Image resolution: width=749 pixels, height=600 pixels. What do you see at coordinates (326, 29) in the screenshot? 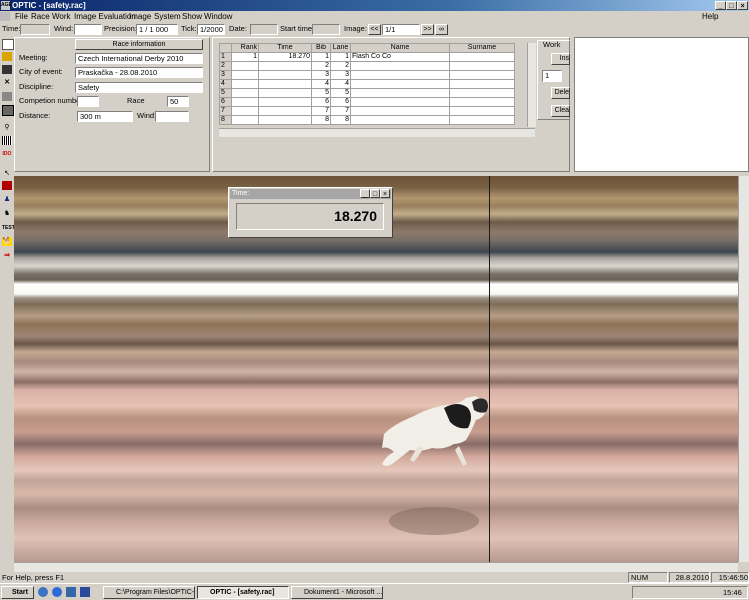
I see `start-time-field` at bounding box center [326, 29].